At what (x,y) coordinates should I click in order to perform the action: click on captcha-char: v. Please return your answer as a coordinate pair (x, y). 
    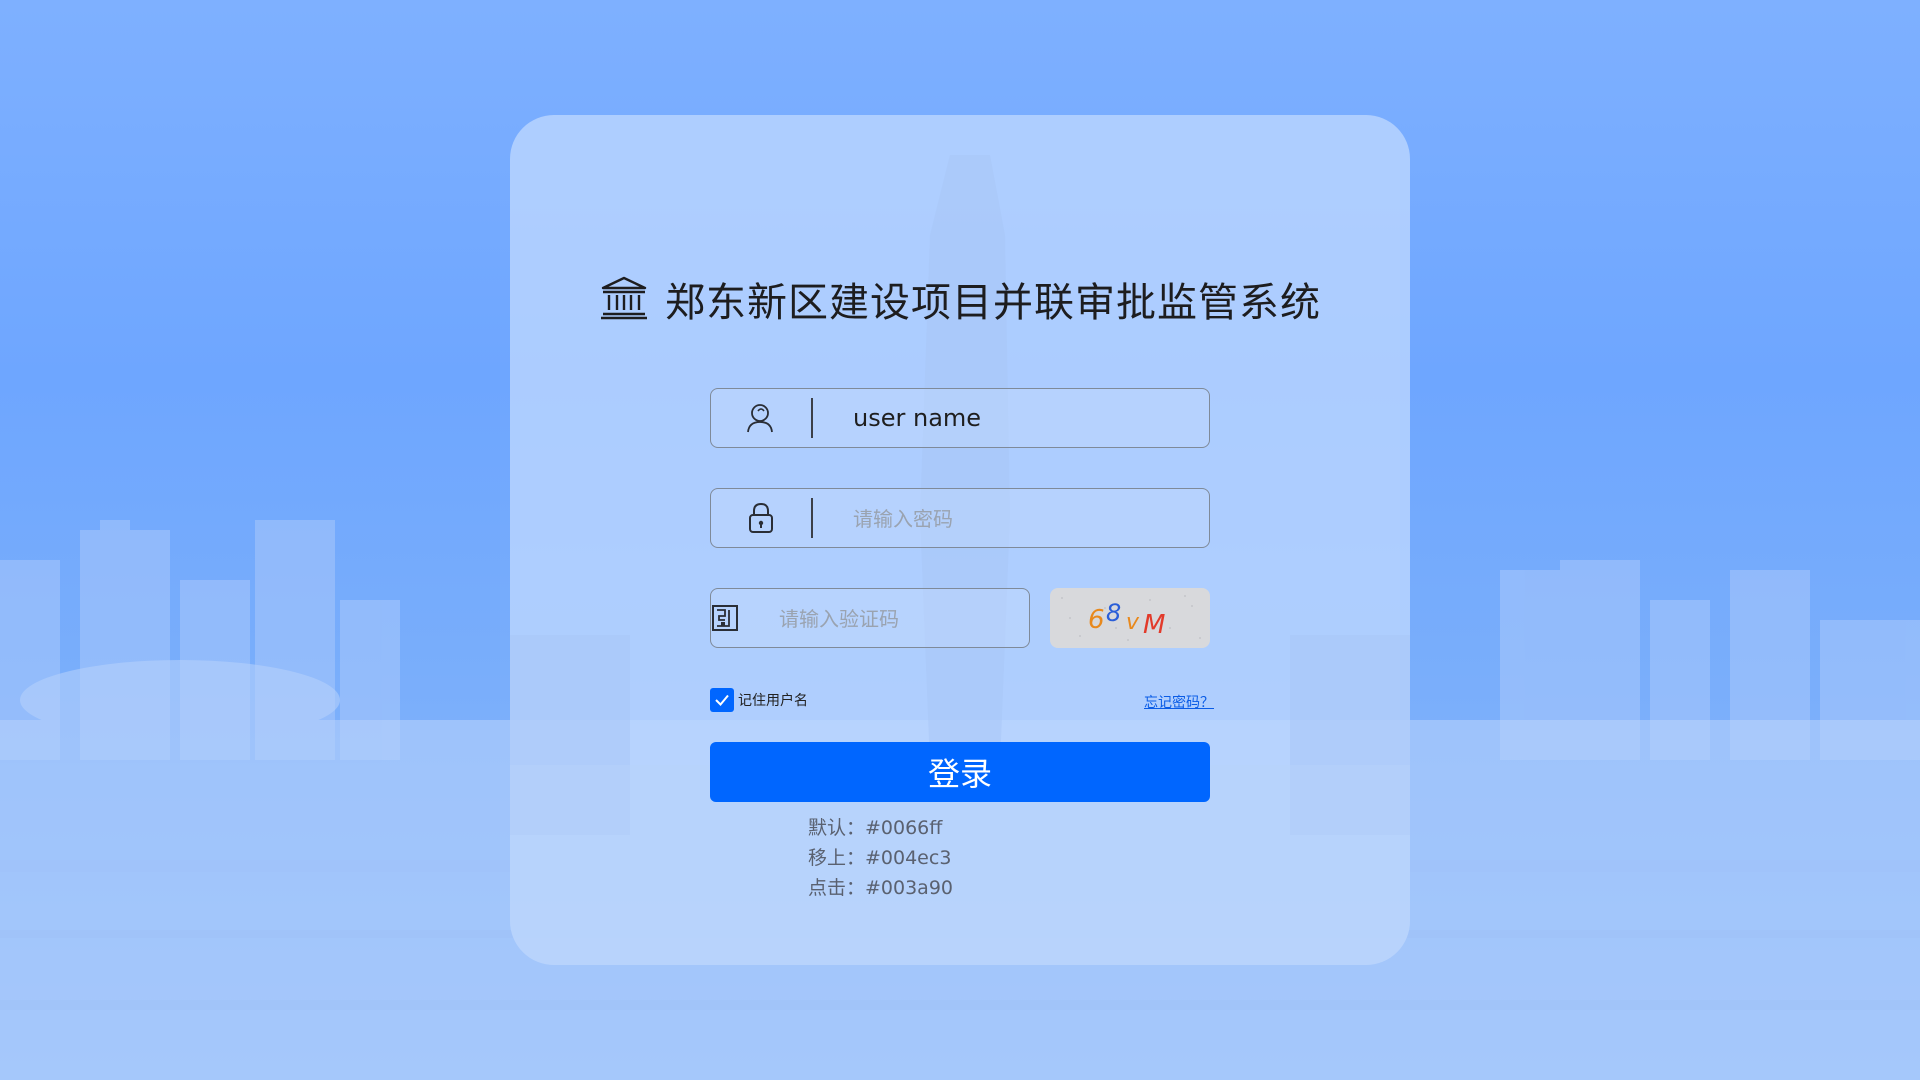
    Looking at the image, I should click on (1133, 622).